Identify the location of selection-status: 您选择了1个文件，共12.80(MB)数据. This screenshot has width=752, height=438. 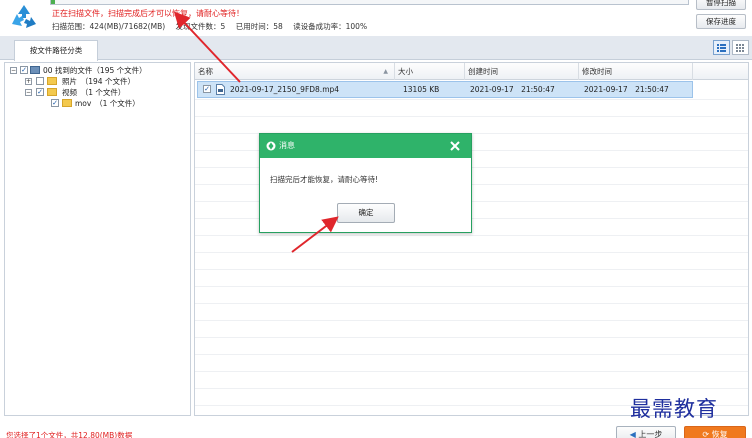
(69, 434).